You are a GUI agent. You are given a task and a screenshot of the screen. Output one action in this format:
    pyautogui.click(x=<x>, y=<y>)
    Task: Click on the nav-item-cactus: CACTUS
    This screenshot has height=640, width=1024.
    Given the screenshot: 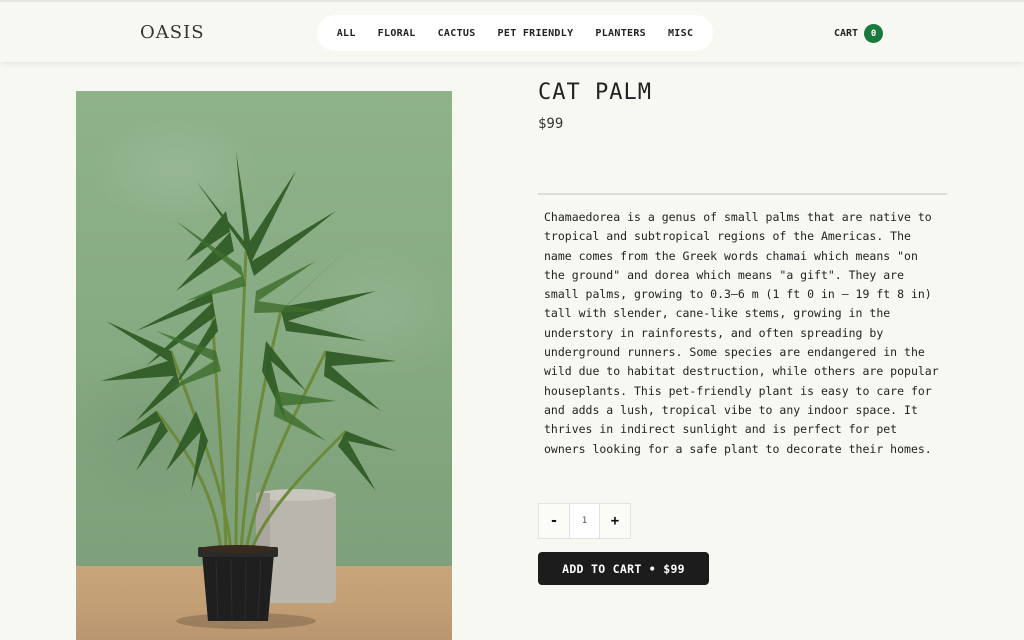 What is the action you would take?
    pyautogui.click(x=457, y=33)
    